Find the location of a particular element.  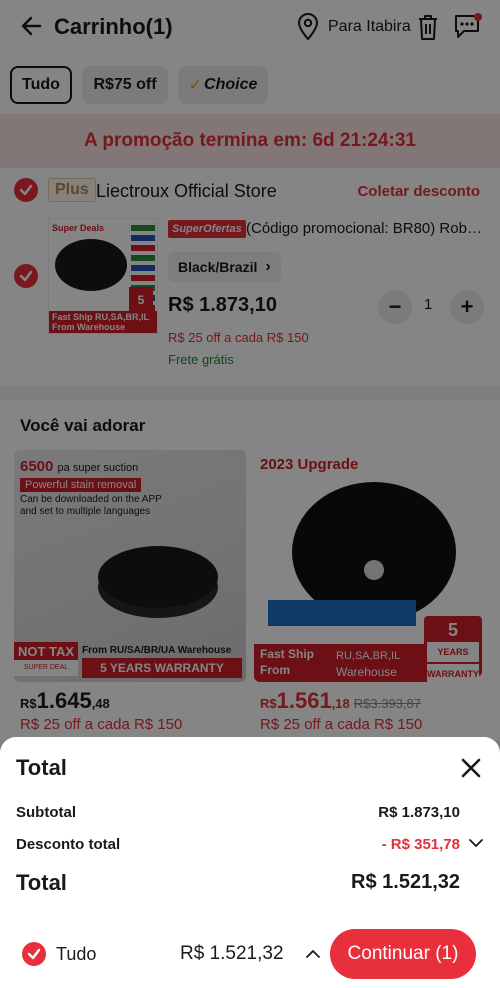

discount-label: Desconto total is located at coordinates (68, 844).